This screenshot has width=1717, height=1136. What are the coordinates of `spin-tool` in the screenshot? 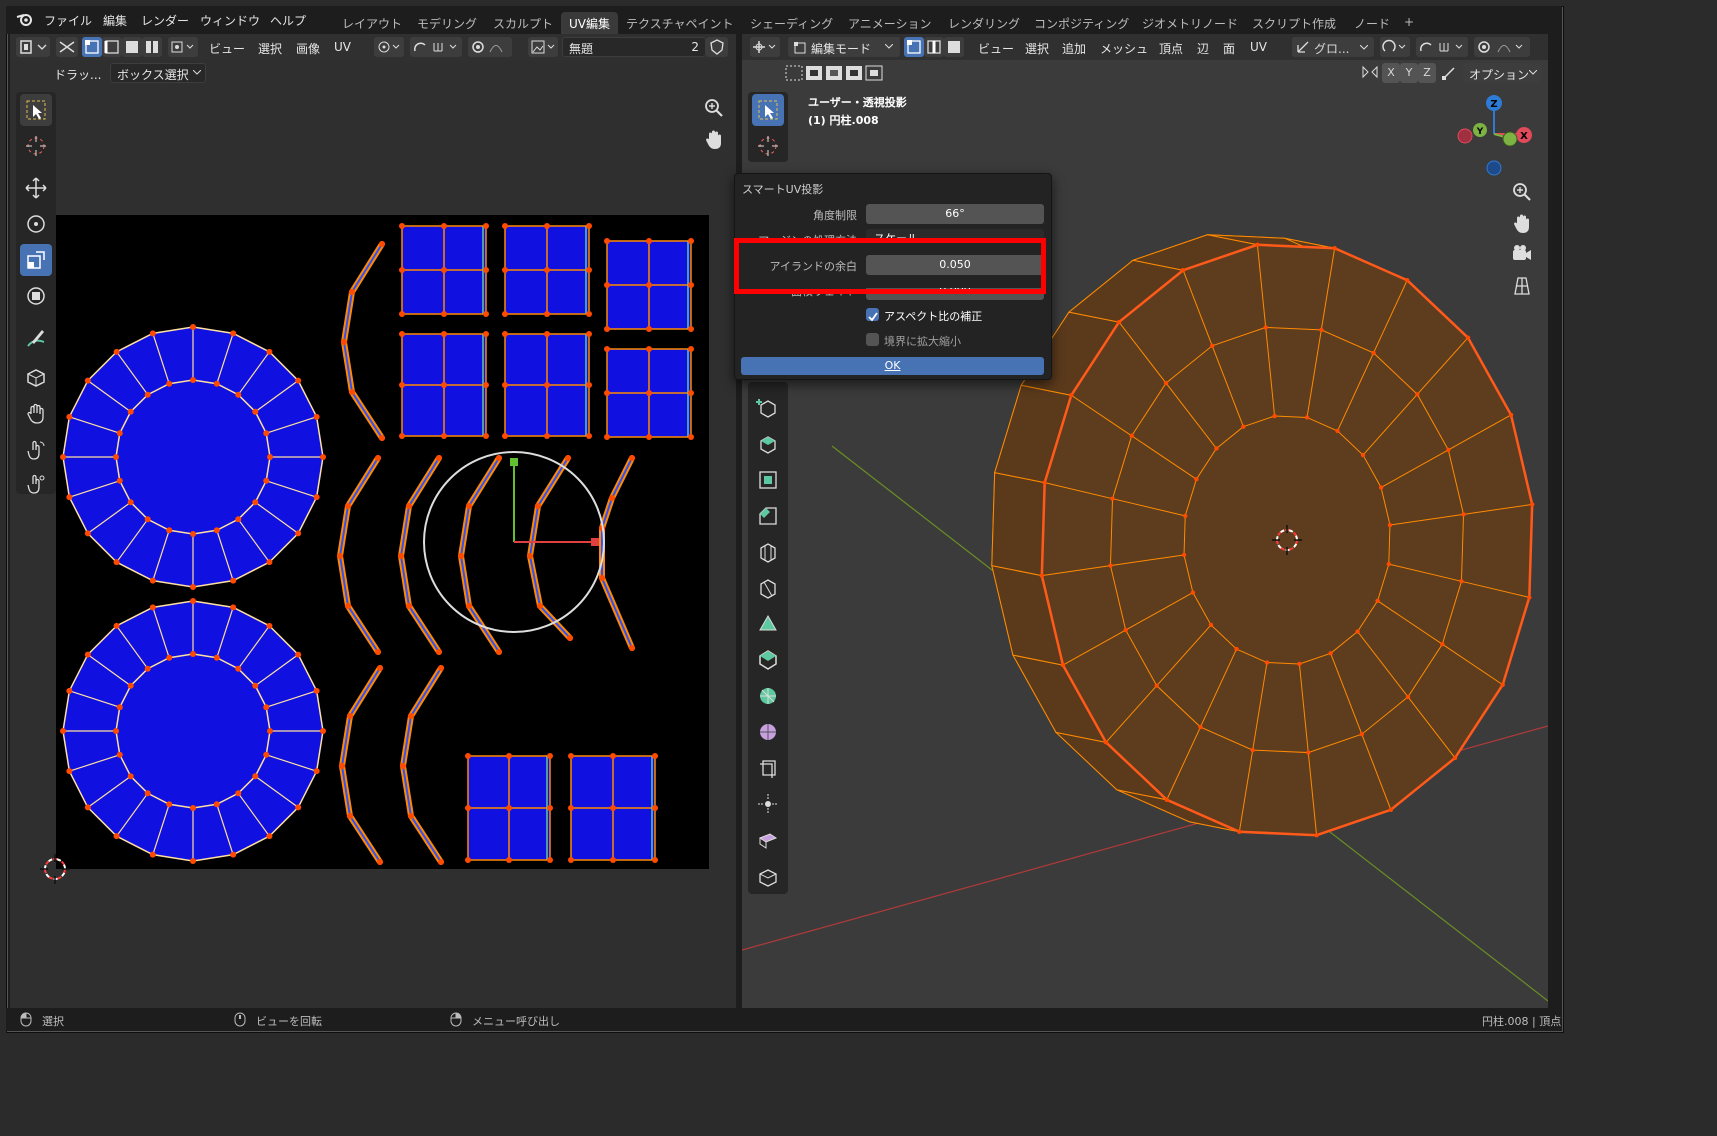 It's located at (768, 660).